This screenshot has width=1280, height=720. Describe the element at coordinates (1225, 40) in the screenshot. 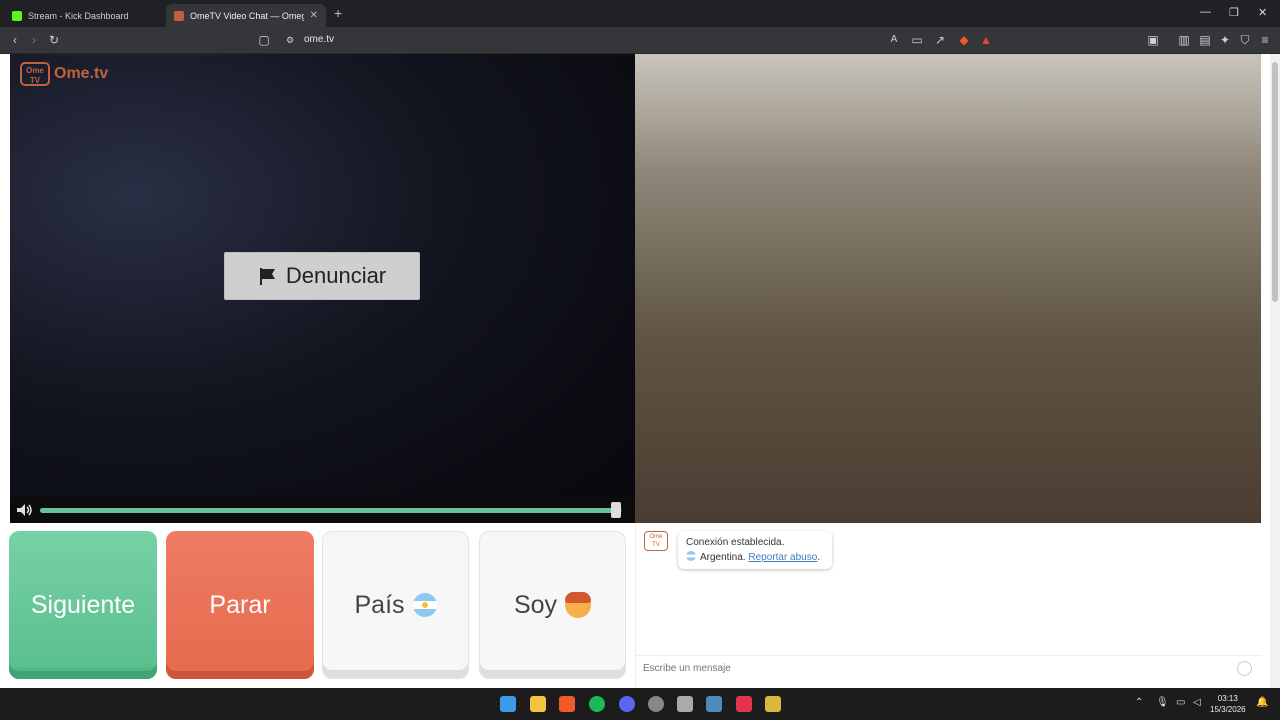

I see `leo-icon: ✦` at that location.